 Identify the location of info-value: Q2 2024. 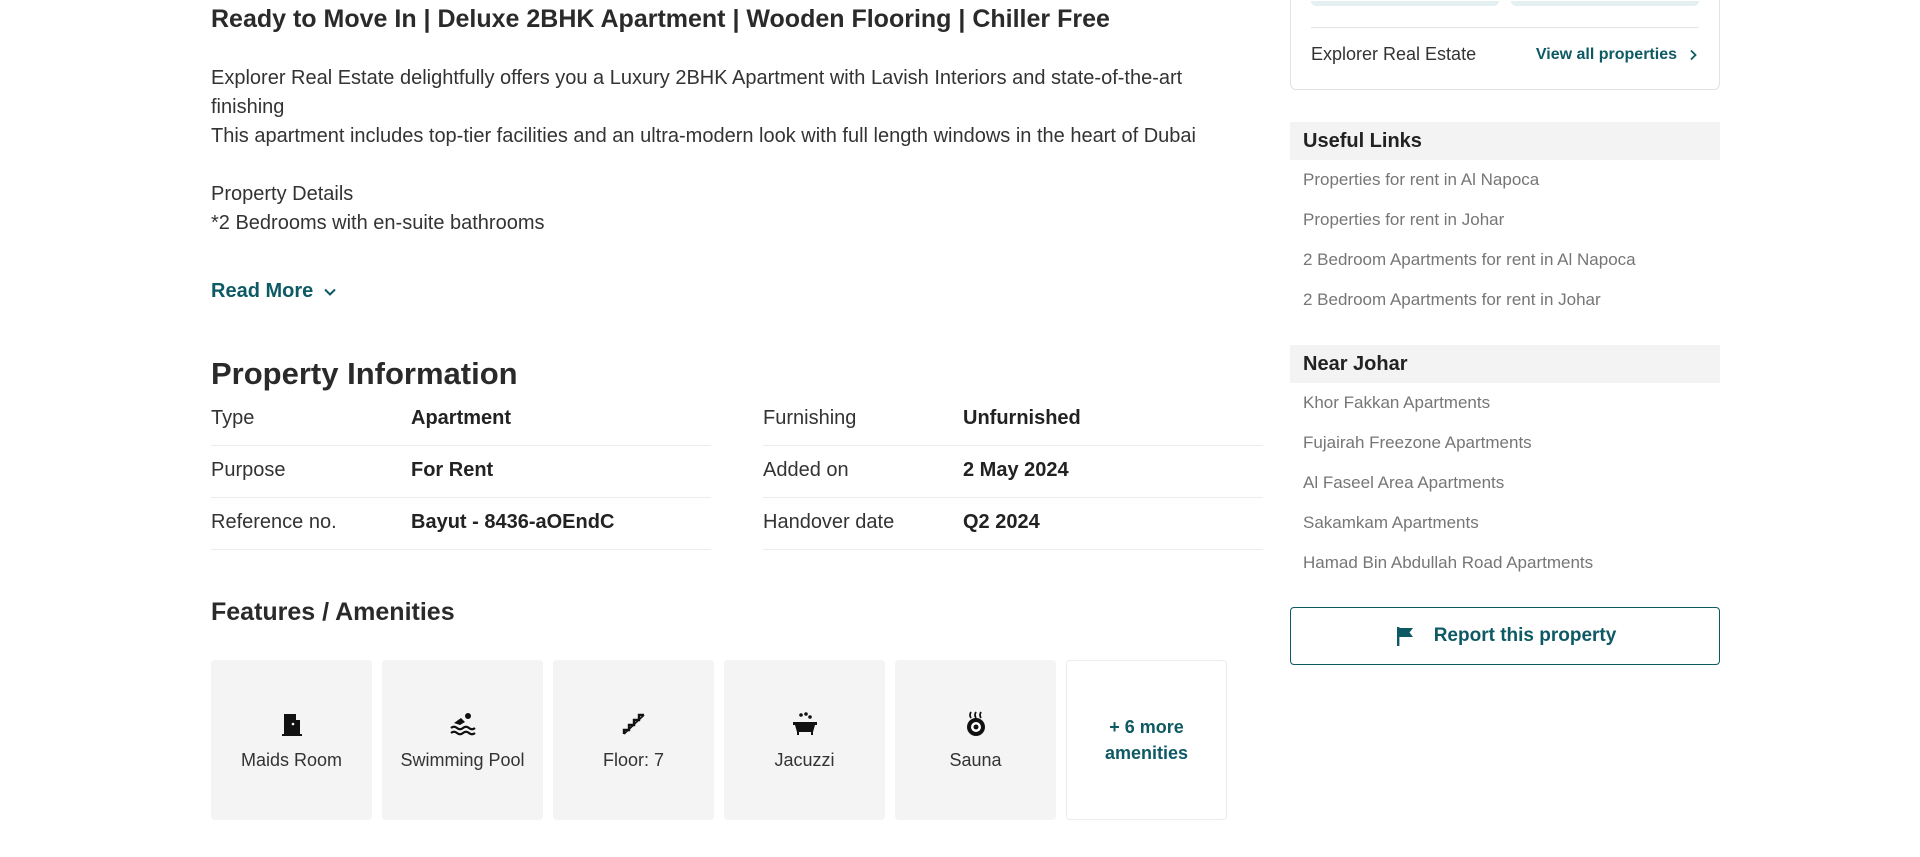
(1001, 522).